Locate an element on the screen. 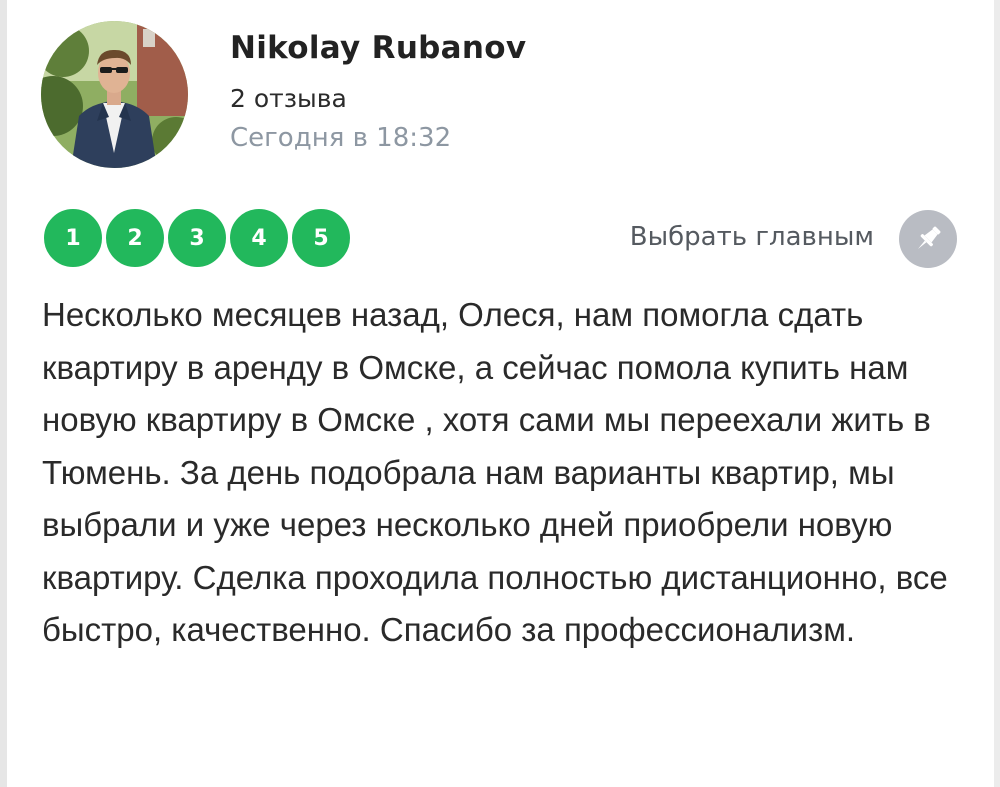 This screenshot has width=1000, height=787. rating-selector: 1 2 3 4 5 is located at coordinates (202, 238).